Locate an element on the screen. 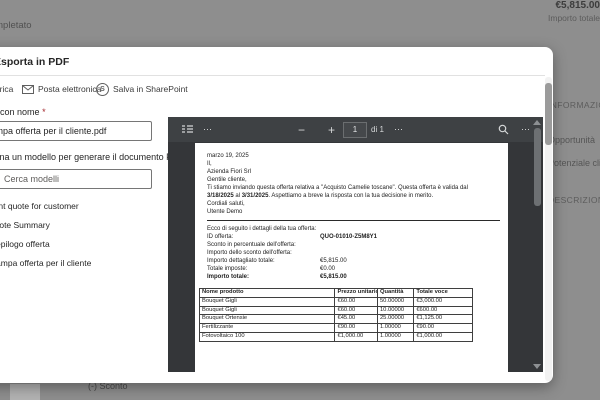 The image size is (600, 400). pdf-sidebar-toggle-button is located at coordinates (187, 129).